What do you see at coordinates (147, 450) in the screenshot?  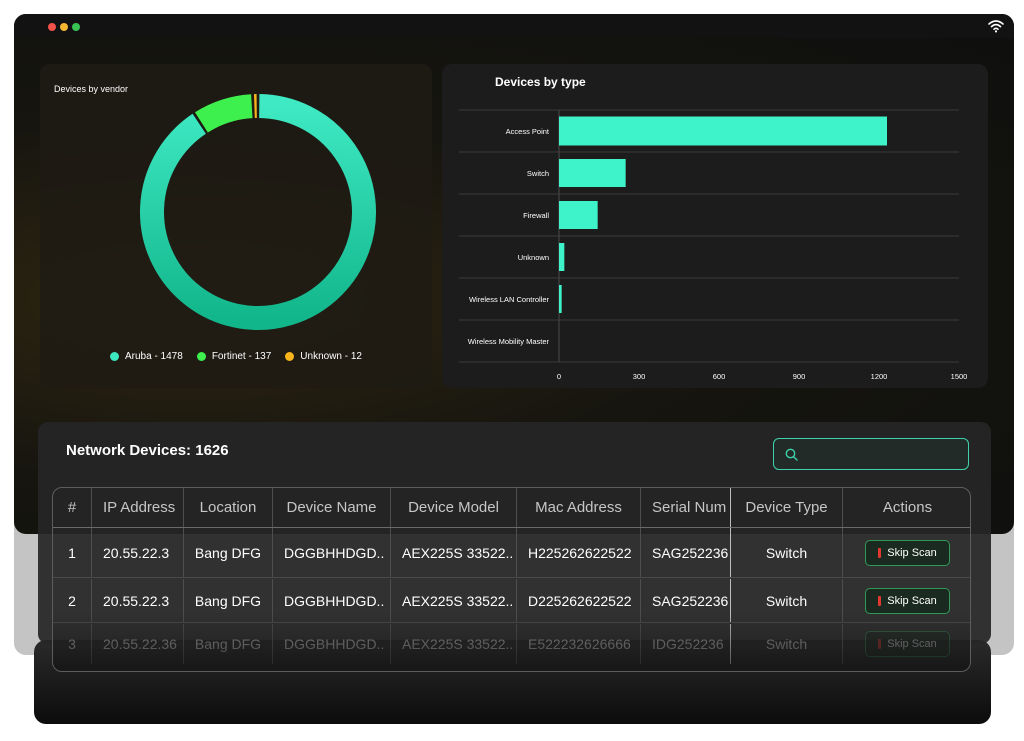 I see `devices-count-title: Network Devices: 1626` at bounding box center [147, 450].